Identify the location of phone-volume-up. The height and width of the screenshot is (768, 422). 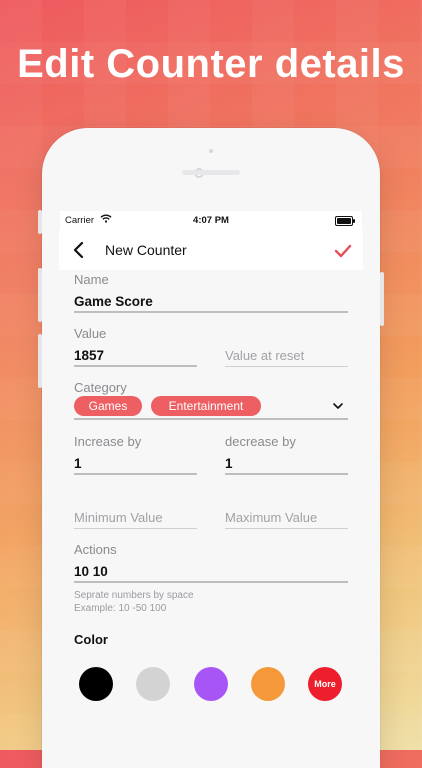
(40, 295).